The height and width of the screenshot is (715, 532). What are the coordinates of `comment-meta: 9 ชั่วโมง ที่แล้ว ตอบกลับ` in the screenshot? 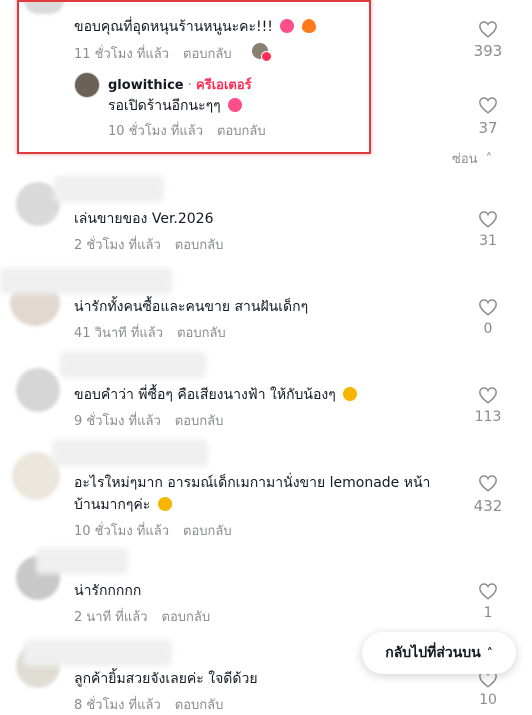 It's located at (148, 420).